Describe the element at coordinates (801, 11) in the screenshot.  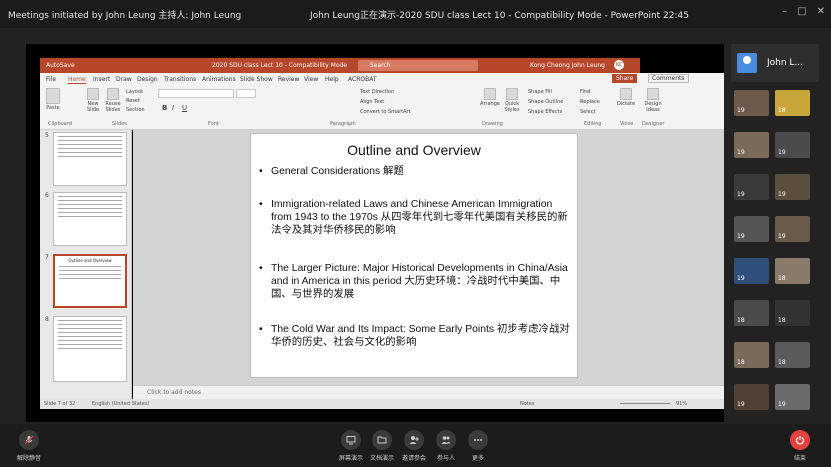
I see `maximize-icon: □` at that location.